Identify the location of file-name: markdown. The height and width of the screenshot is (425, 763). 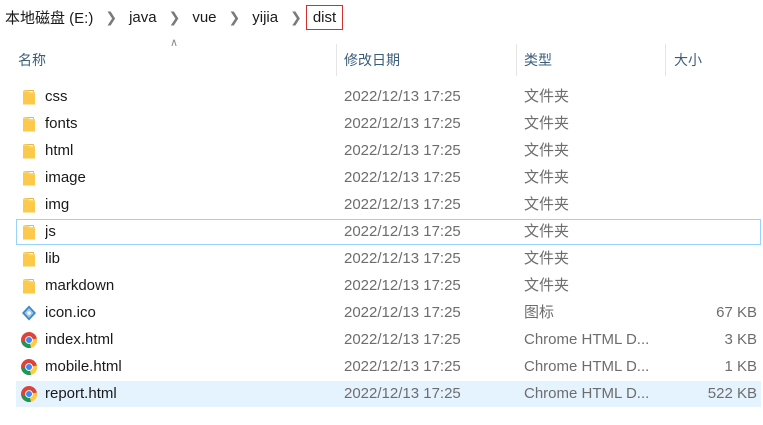
(80, 285).